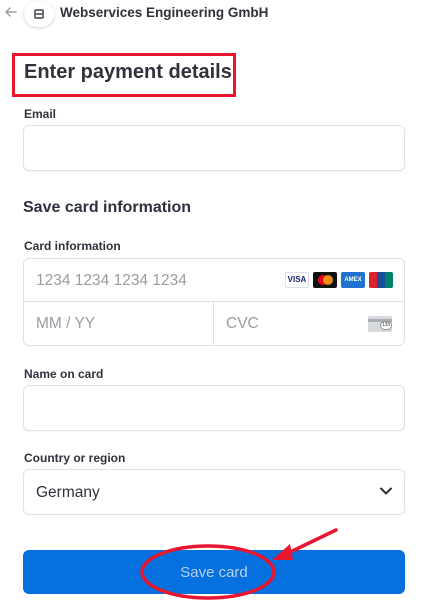 This screenshot has width=423, height=602. I want to click on name-on-card-field, so click(214, 408).